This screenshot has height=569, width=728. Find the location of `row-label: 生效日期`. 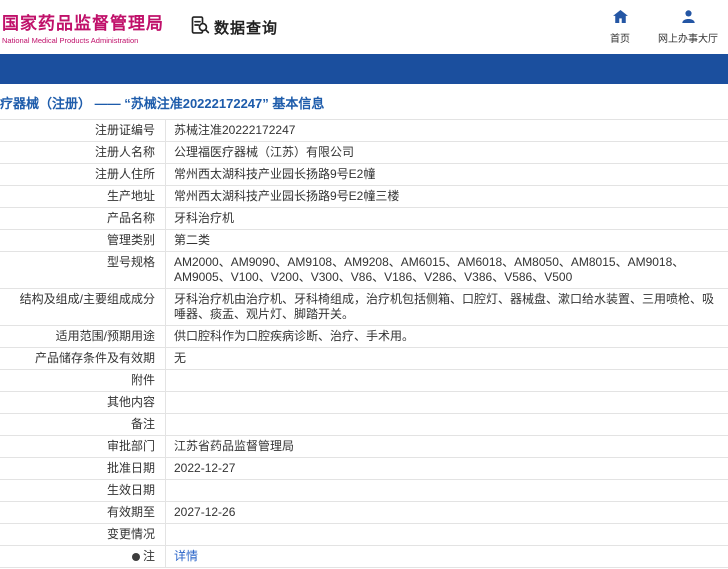

row-label: 生效日期 is located at coordinates (83, 490).